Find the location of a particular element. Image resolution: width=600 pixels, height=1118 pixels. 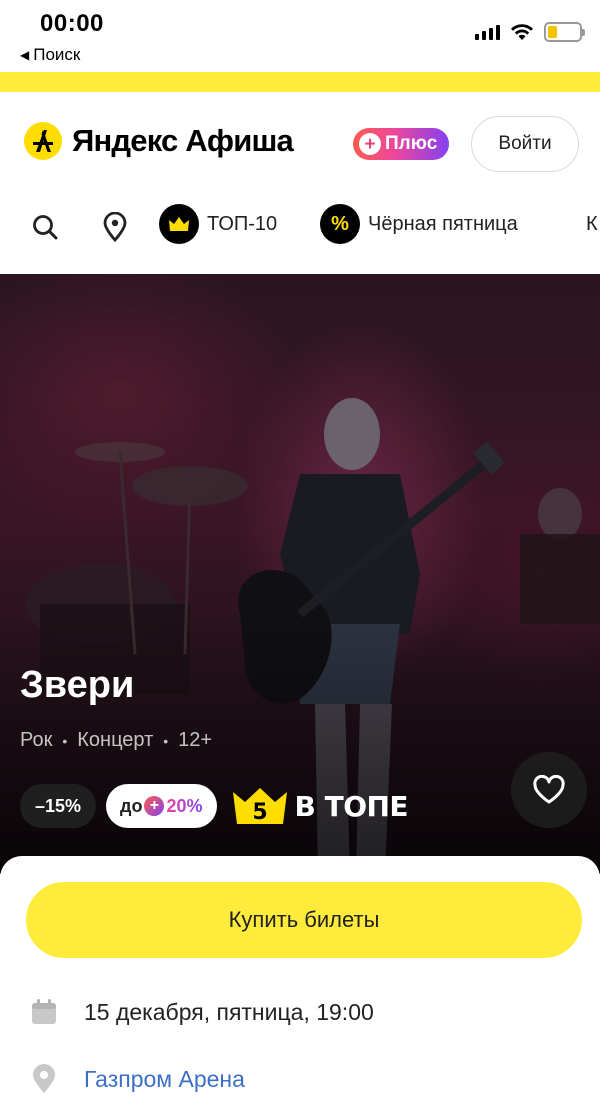

nav-chip-label: ТОП-10 is located at coordinates (242, 223).